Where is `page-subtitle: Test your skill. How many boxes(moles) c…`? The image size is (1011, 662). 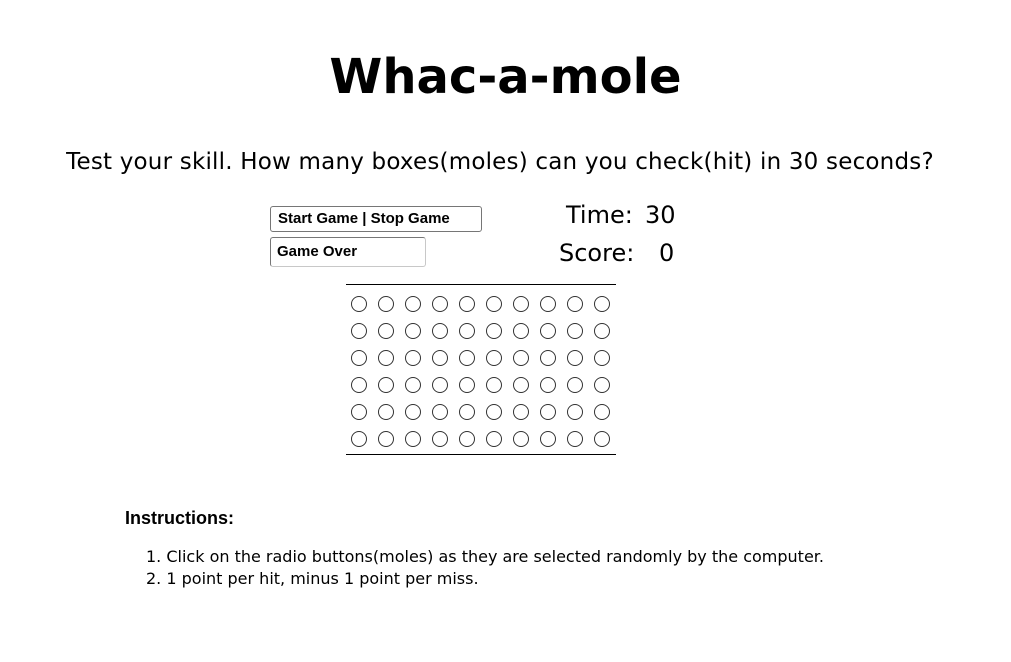
page-subtitle: Test your skill. How many boxes(moles) c… is located at coordinates (500, 162).